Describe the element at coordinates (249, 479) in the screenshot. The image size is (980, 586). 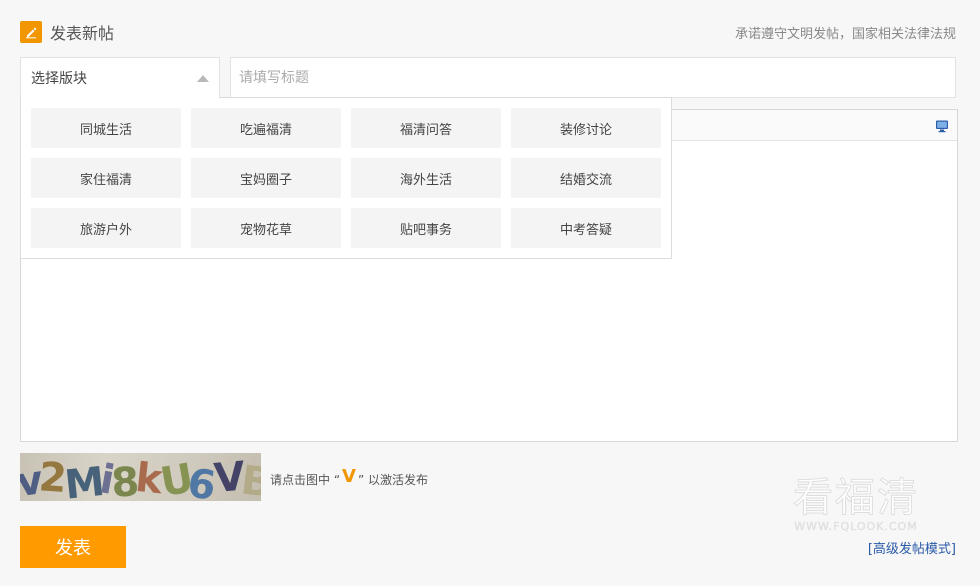
I see `captcha-char: B` at that location.